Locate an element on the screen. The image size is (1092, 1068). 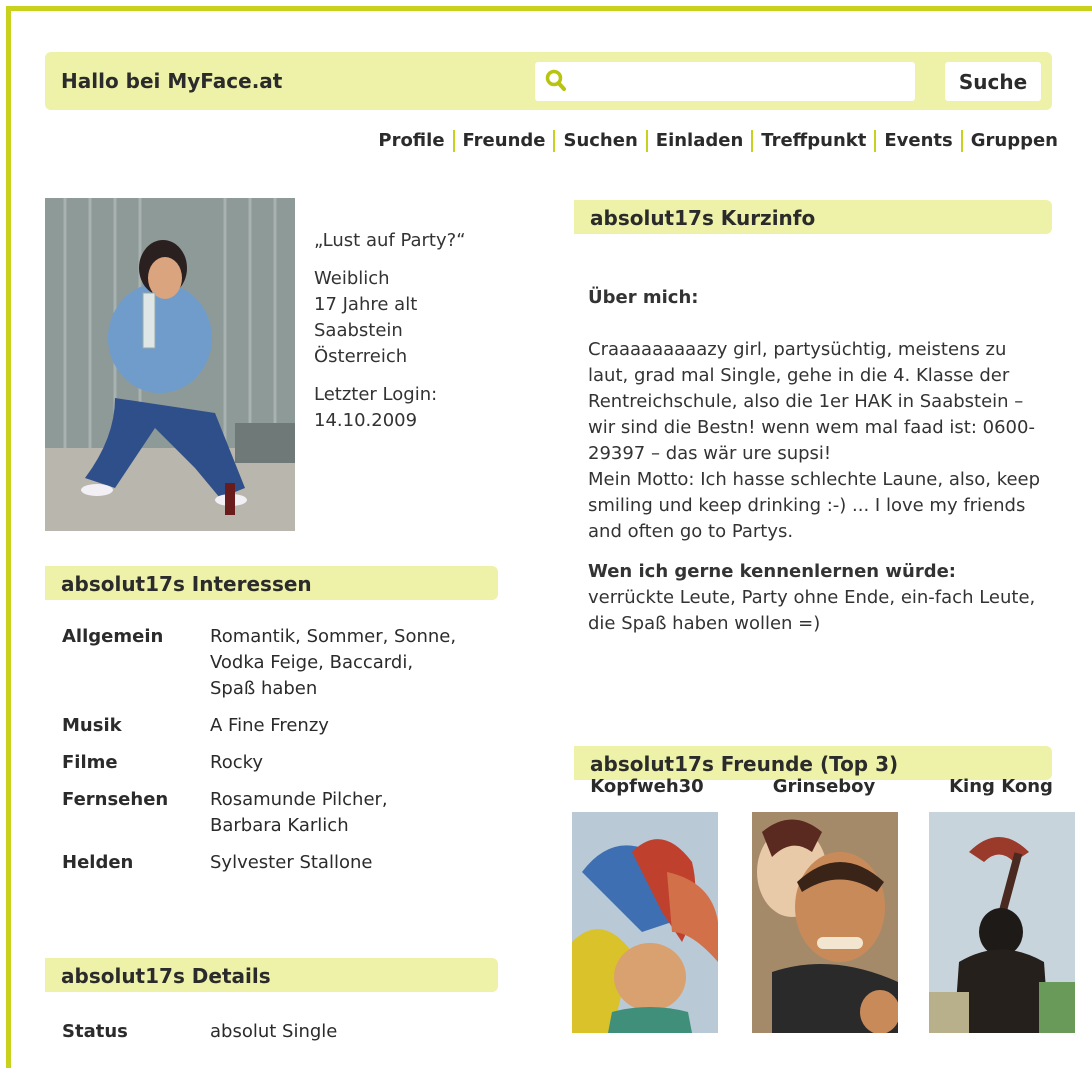
profile-country: Österreich is located at coordinates (361, 356).